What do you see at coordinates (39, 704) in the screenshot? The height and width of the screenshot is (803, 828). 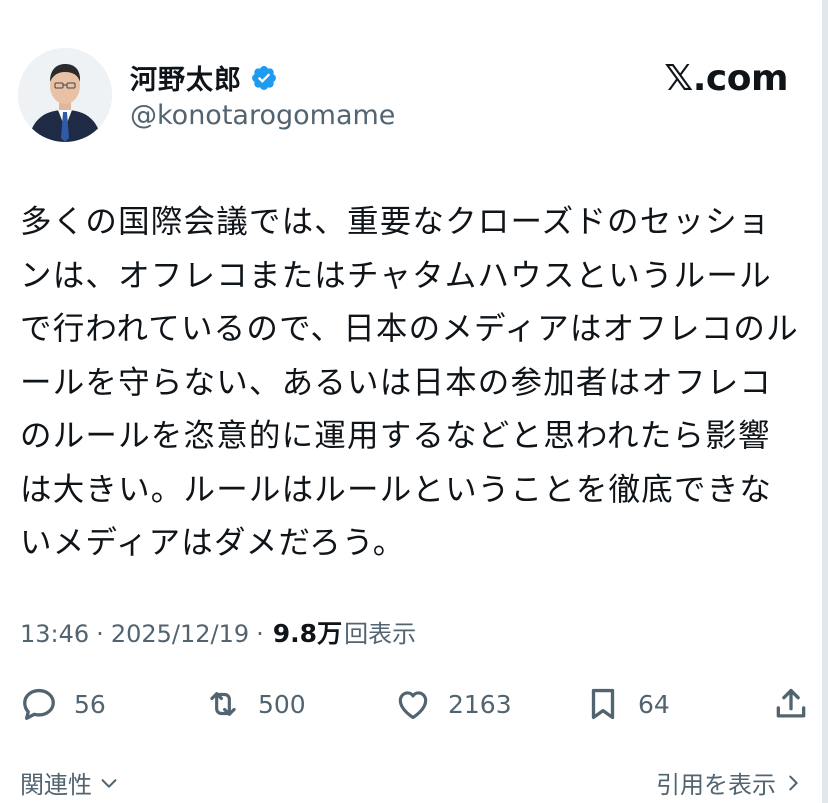 I see `reply-icon` at bounding box center [39, 704].